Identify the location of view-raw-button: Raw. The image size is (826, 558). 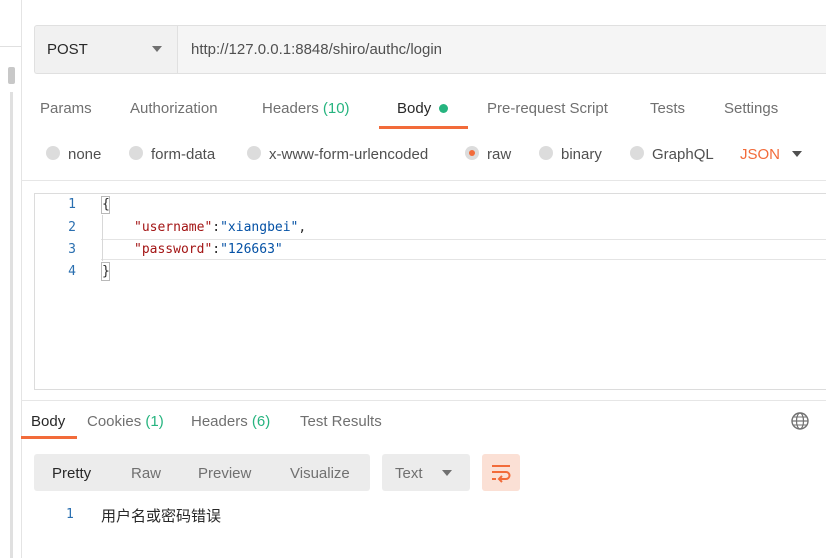
(146, 473).